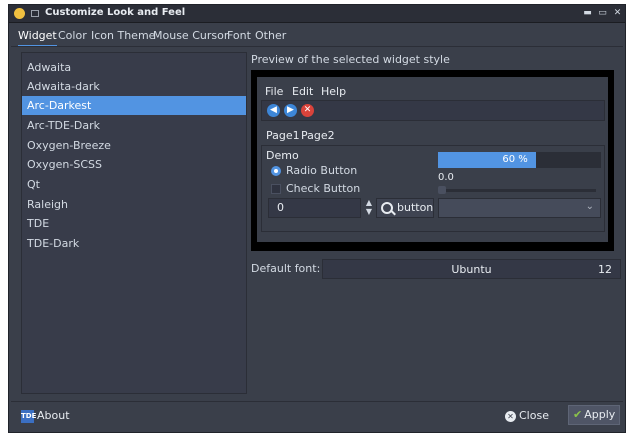 The height and width of the screenshot is (435, 628). I want to click on tab-widget: Widget, so click(37, 37).